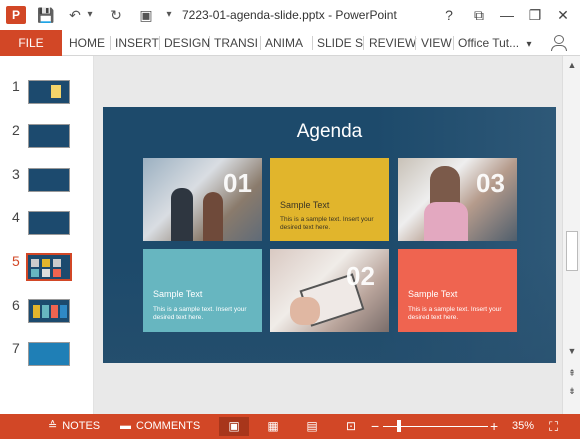 The image size is (580, 439). I want to click on agenda-photo-tile-1: 01, so click(202, 199).